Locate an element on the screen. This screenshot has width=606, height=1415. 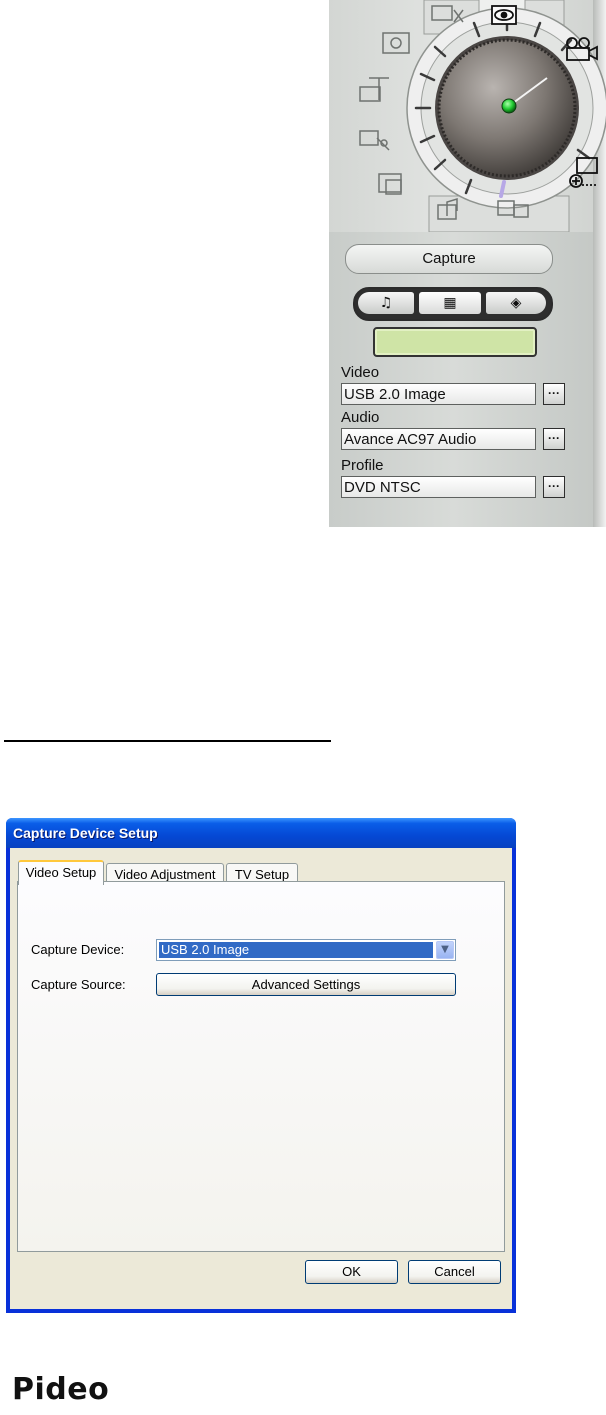
disc-icon: ◈ is located at coordinates (516, 303).